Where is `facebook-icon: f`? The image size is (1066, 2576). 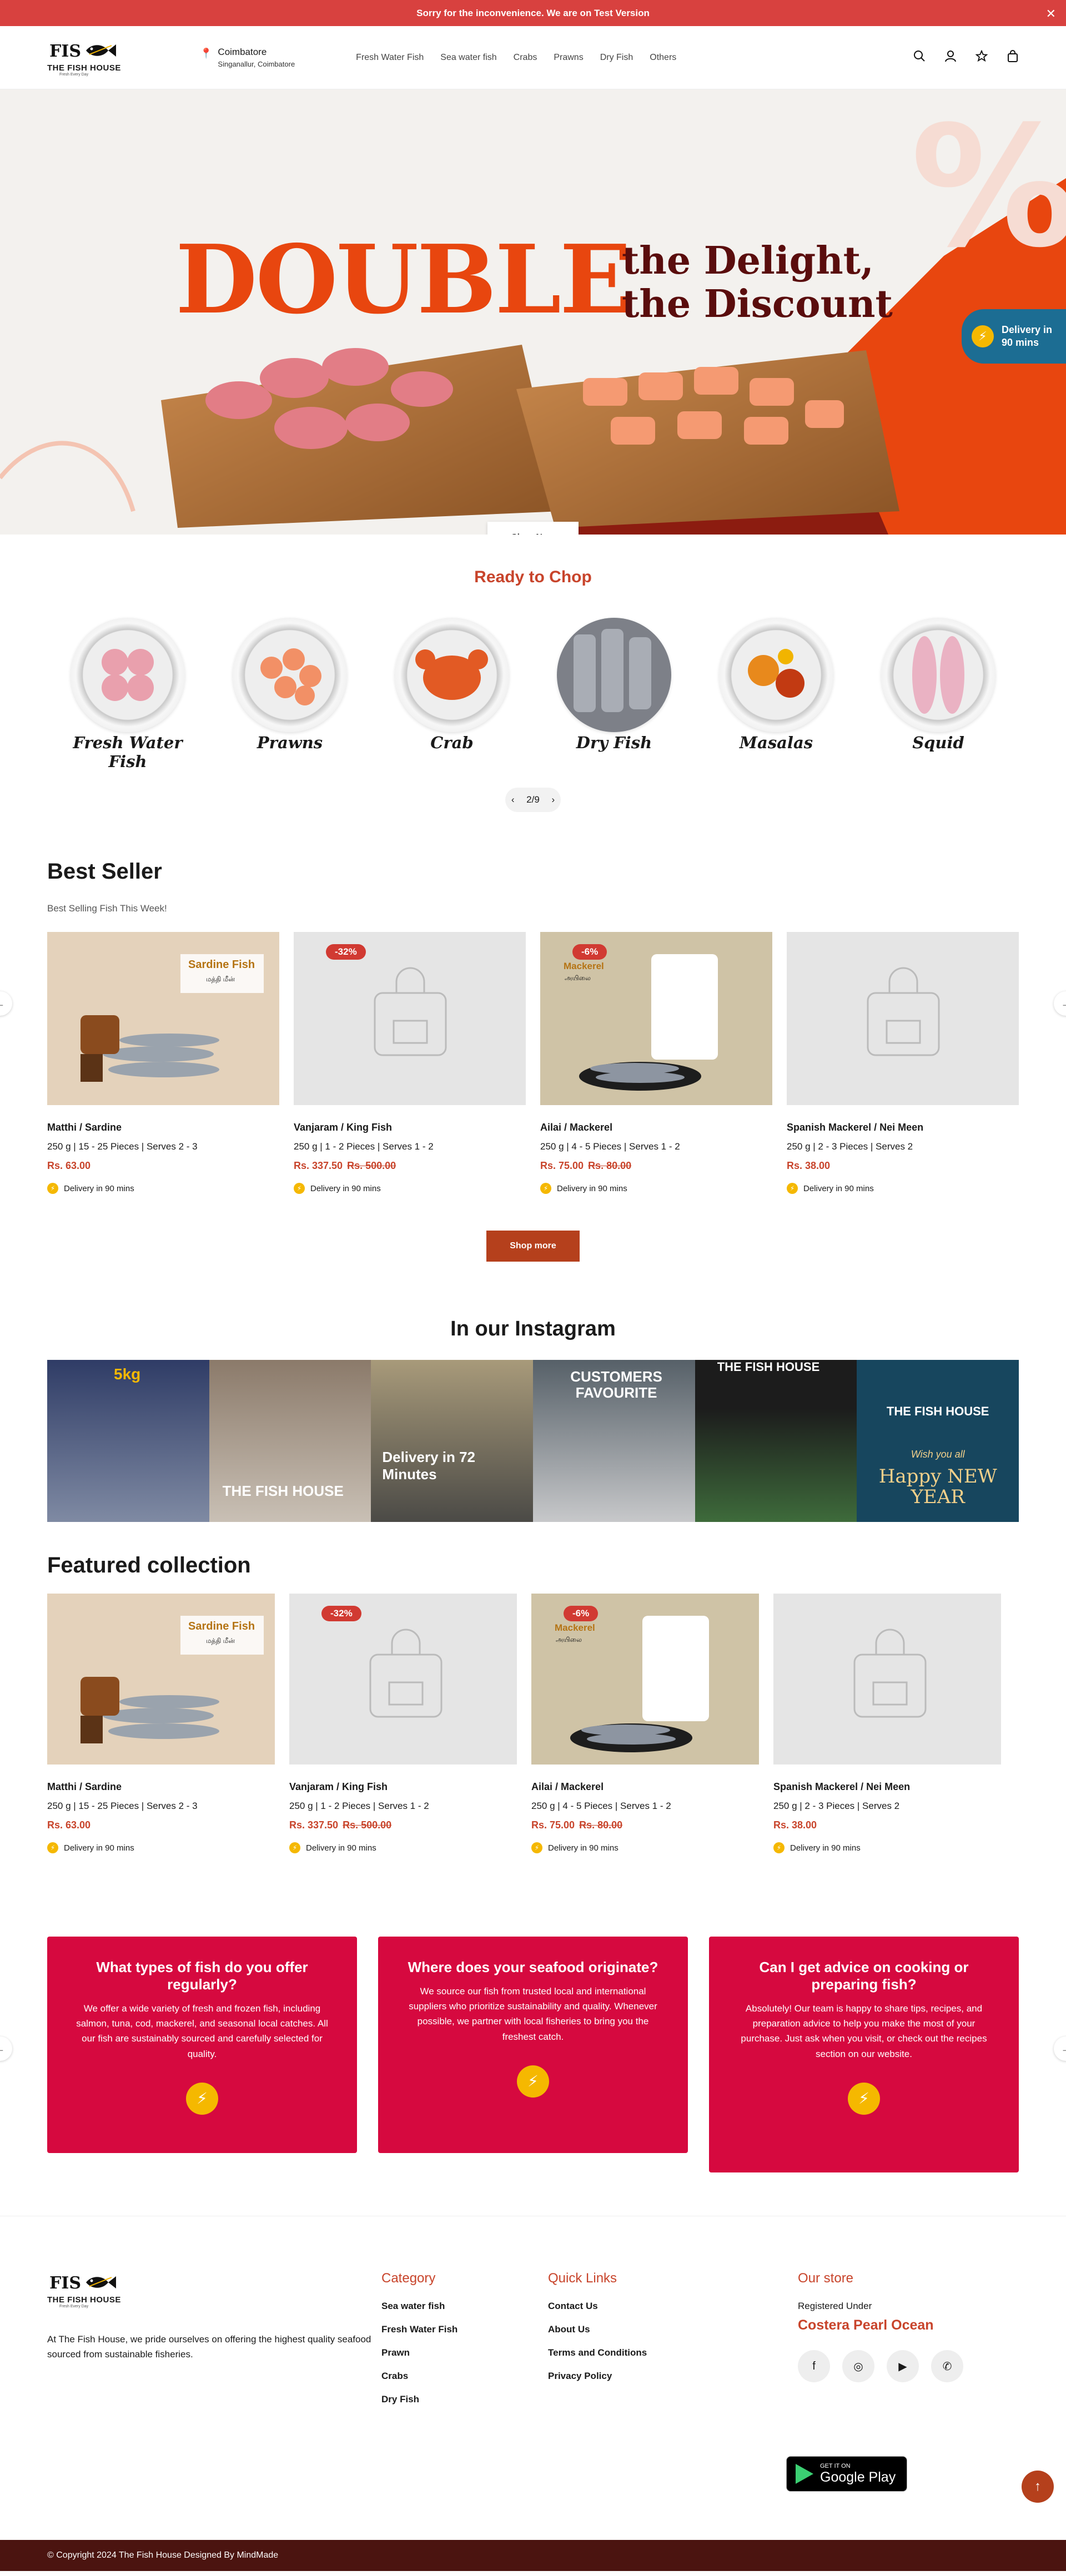
facebook-icon: f is located at coordinates (814, 2366).